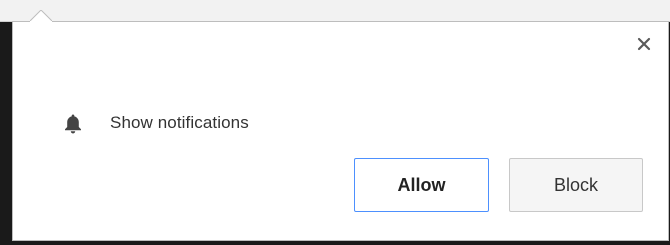  I want to click on permission-label: Show notifications, so click(179, 122).